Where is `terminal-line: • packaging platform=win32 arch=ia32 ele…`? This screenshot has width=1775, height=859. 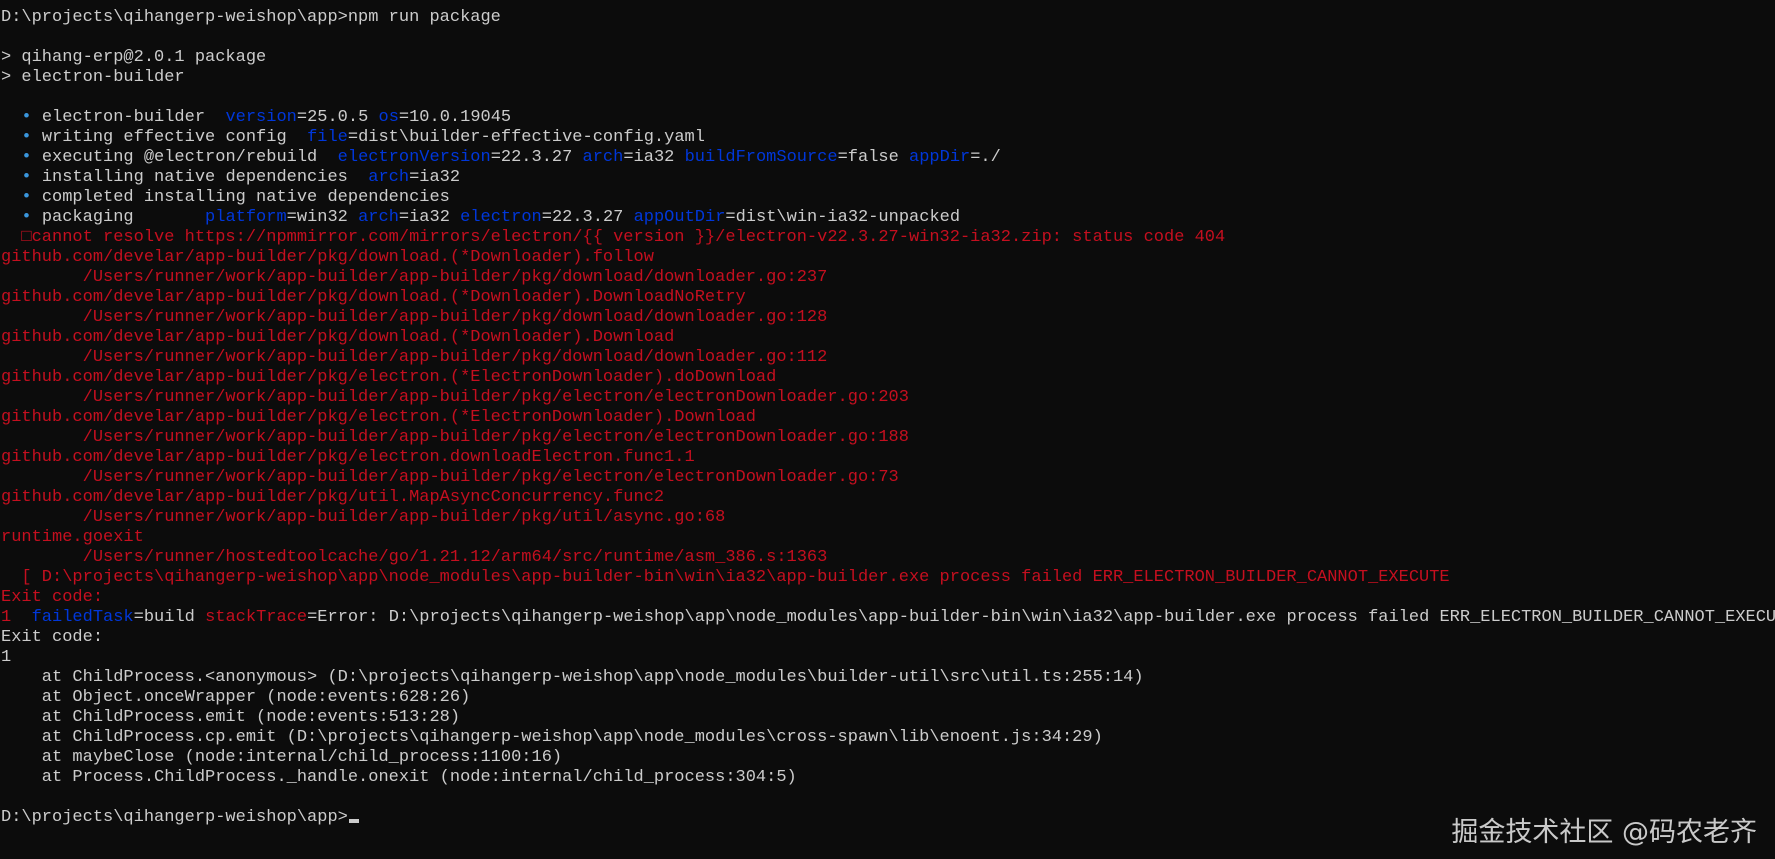
terminal-line: • packaging platform=win32 arch=ia32 ele… is located at coordinates (888, 218).